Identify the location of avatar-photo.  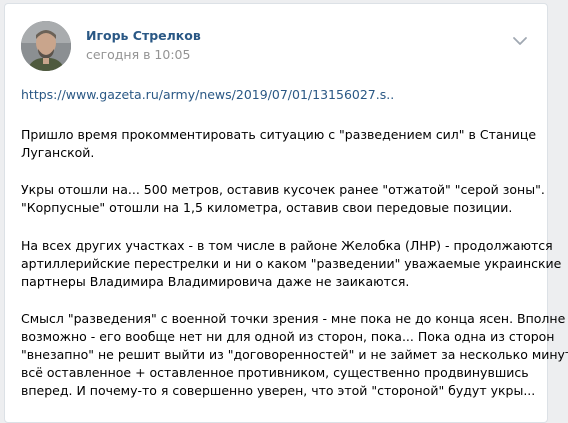
(46, 46).